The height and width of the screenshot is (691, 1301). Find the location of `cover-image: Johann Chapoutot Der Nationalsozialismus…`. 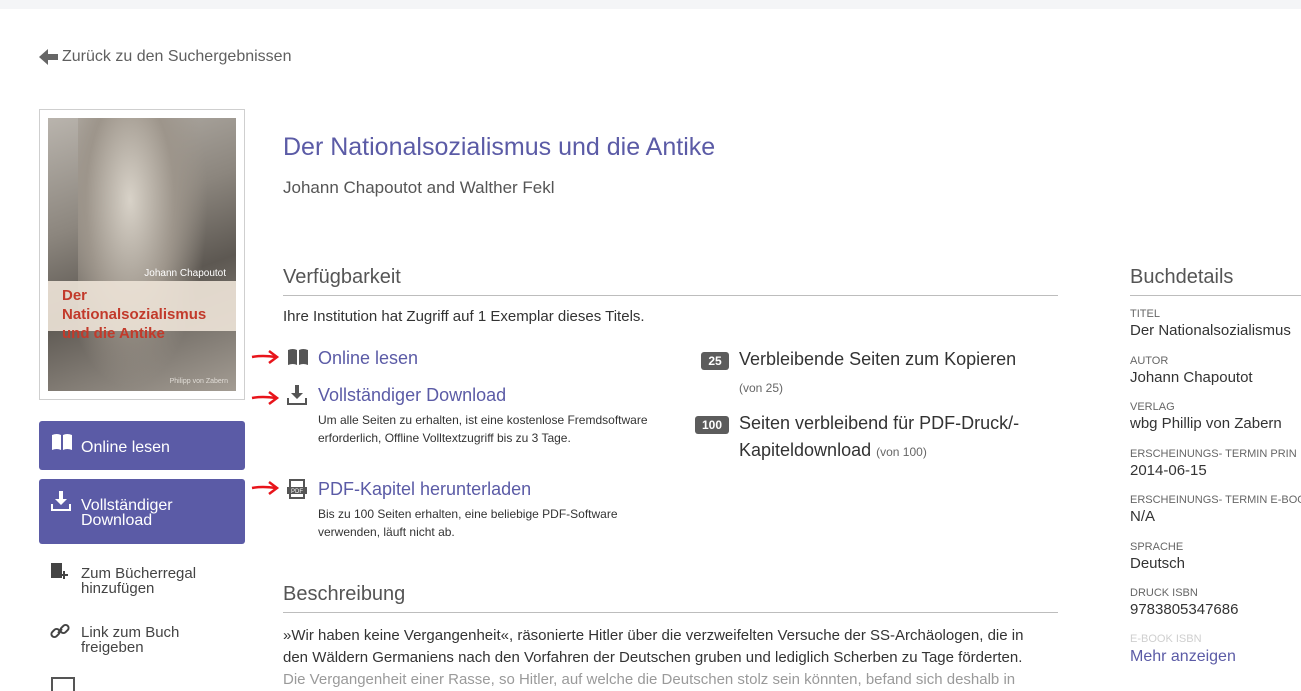

cover-image: Johann Chapoutot Der Nationalsozialismus… is located at coordinates (142, 254).